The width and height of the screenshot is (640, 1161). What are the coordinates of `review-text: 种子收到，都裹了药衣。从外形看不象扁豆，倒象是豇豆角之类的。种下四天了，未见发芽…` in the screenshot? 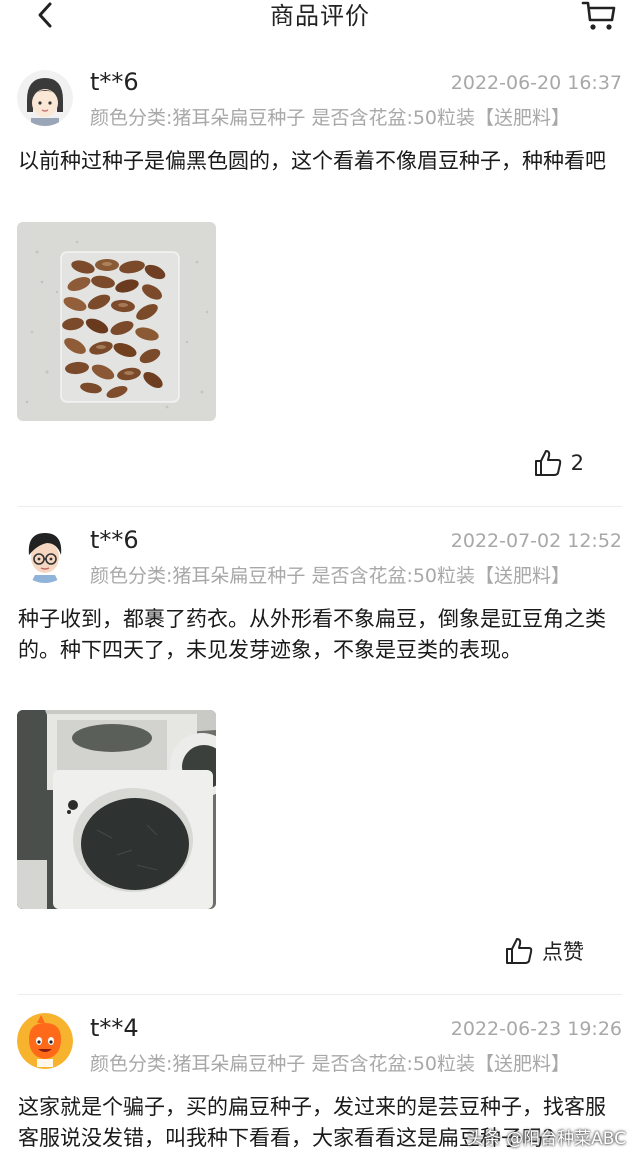 It's located at (312, 634).